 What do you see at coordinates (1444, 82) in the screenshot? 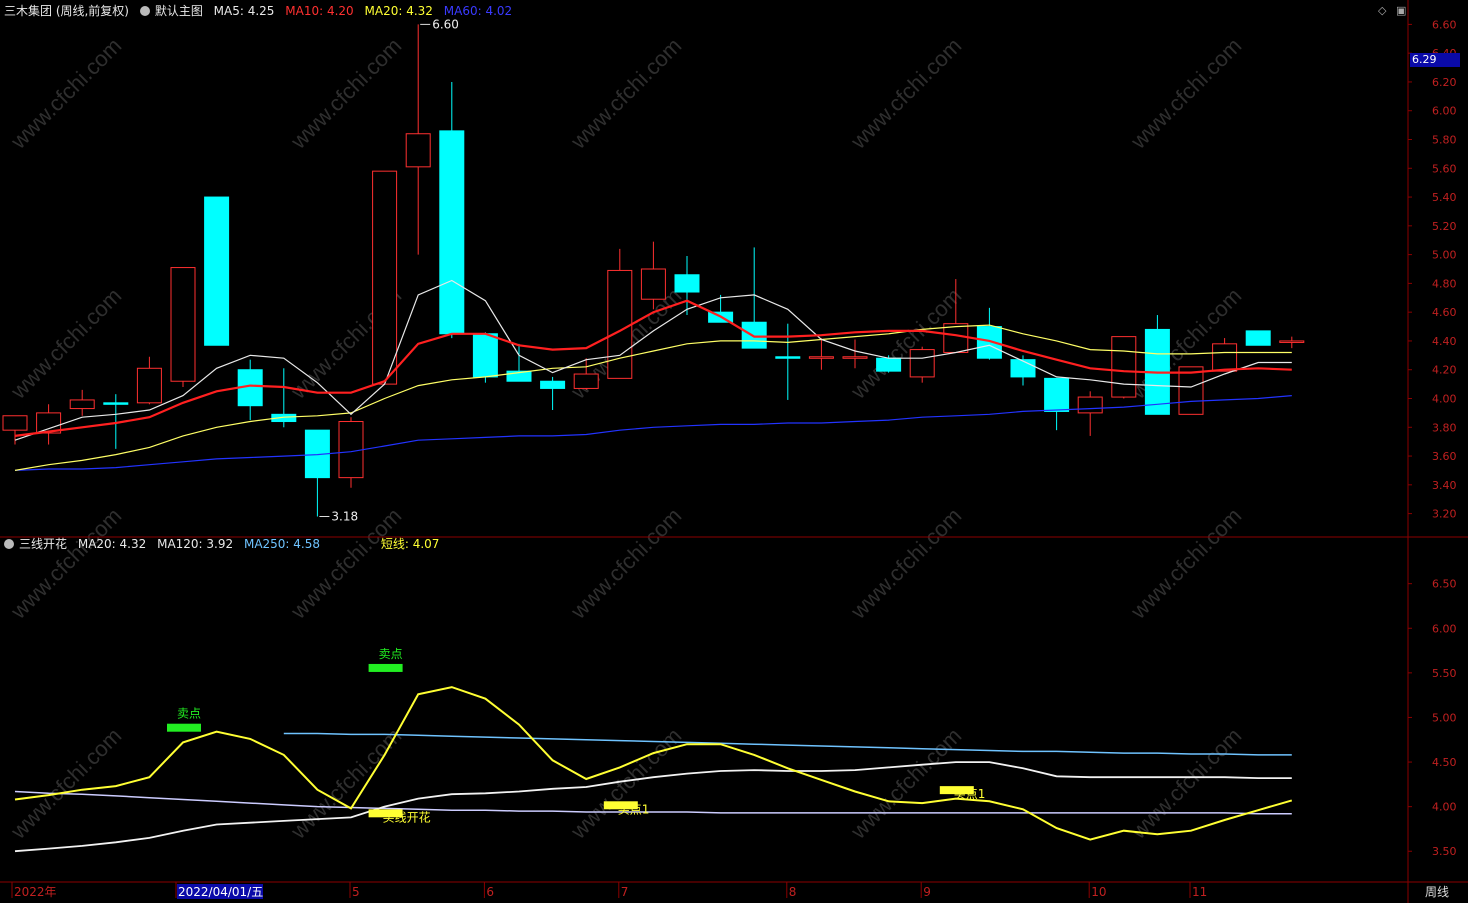
I see `y-tick-label: 6.20` at bounding box center [1444, 82].